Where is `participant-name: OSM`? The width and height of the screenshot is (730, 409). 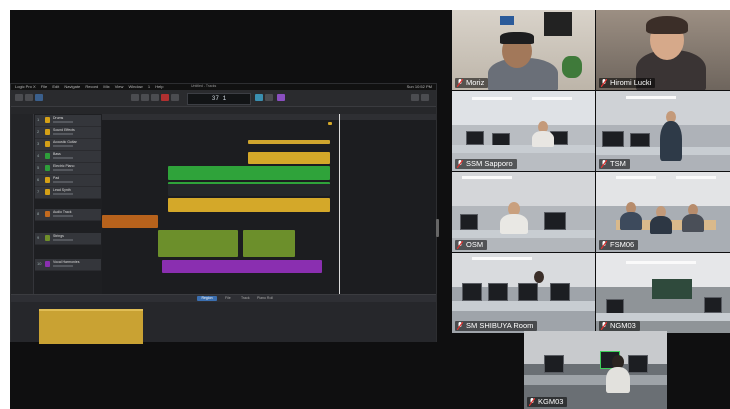 participant-name: OSM is located at coordinates (475, 244).